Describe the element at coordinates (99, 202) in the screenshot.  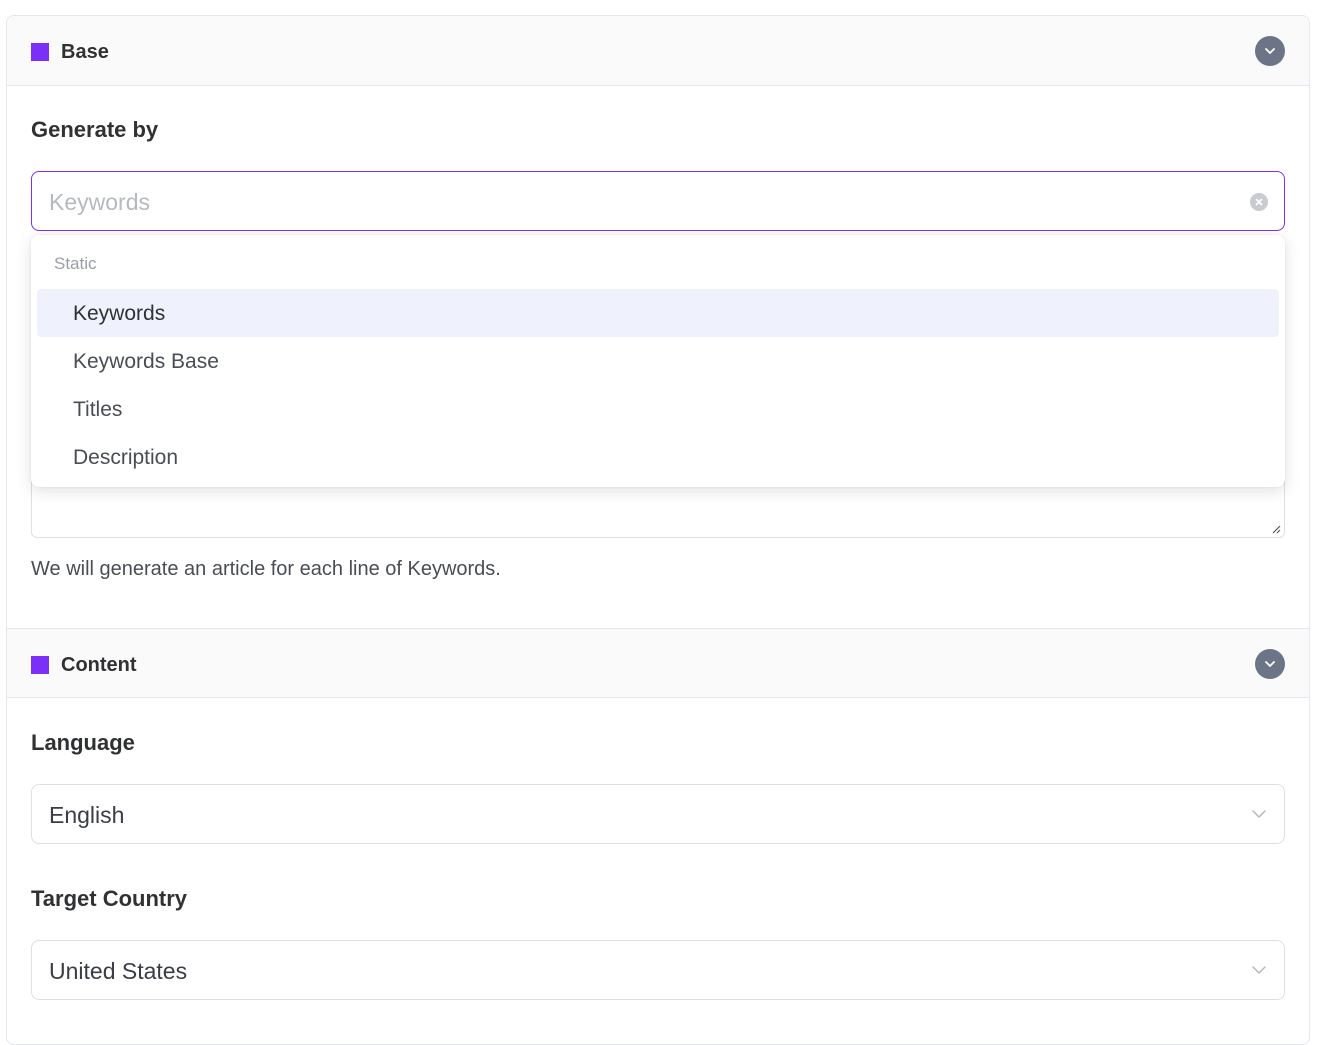
I see `generate-by-placeholder: Keywords` at that location.